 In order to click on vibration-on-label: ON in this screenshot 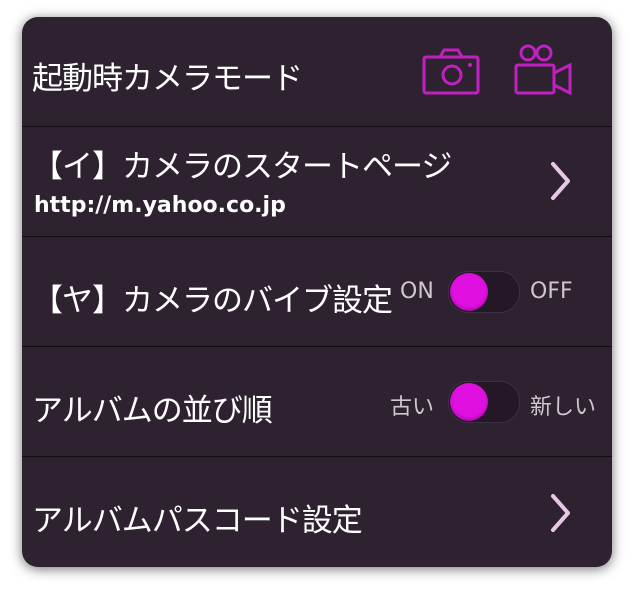, I will do `click(417, 291)`.